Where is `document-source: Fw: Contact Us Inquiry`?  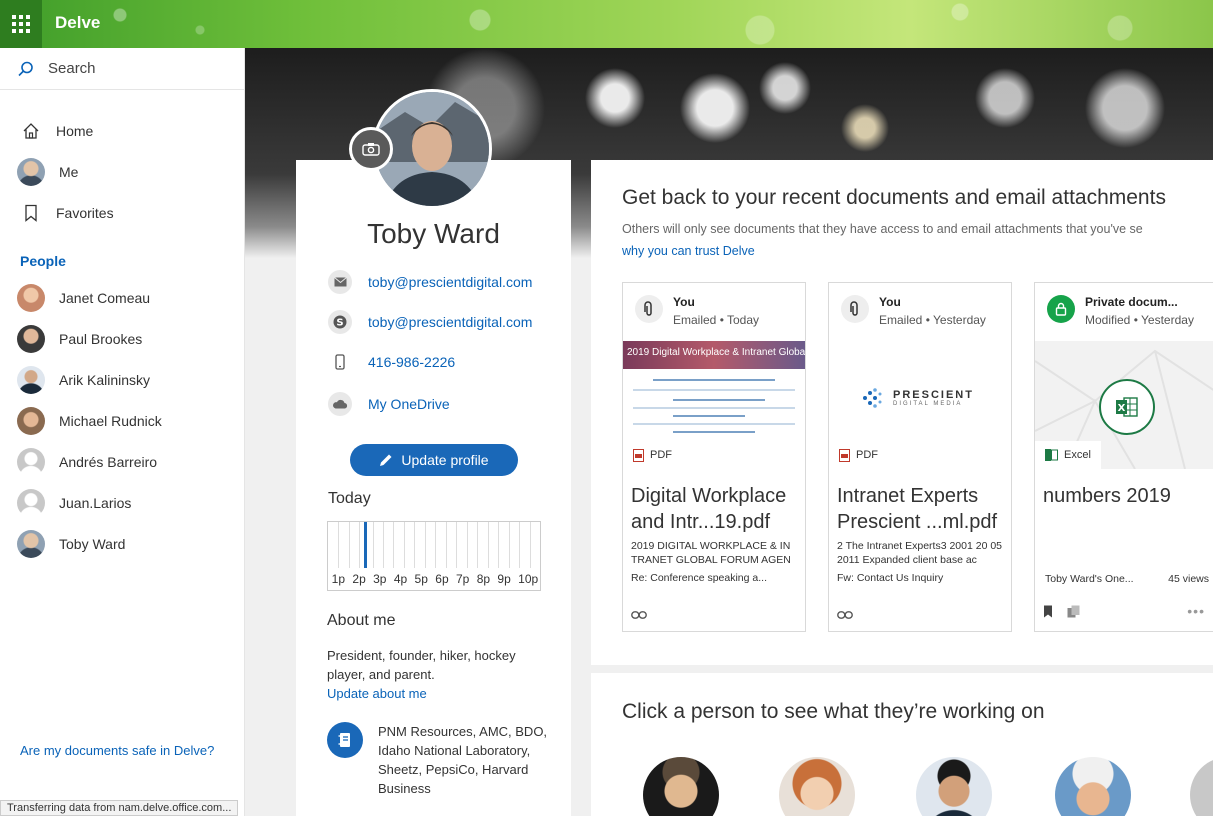 document-source: Fw: Contact Us Inquiry is located at coordinates (890, 578).